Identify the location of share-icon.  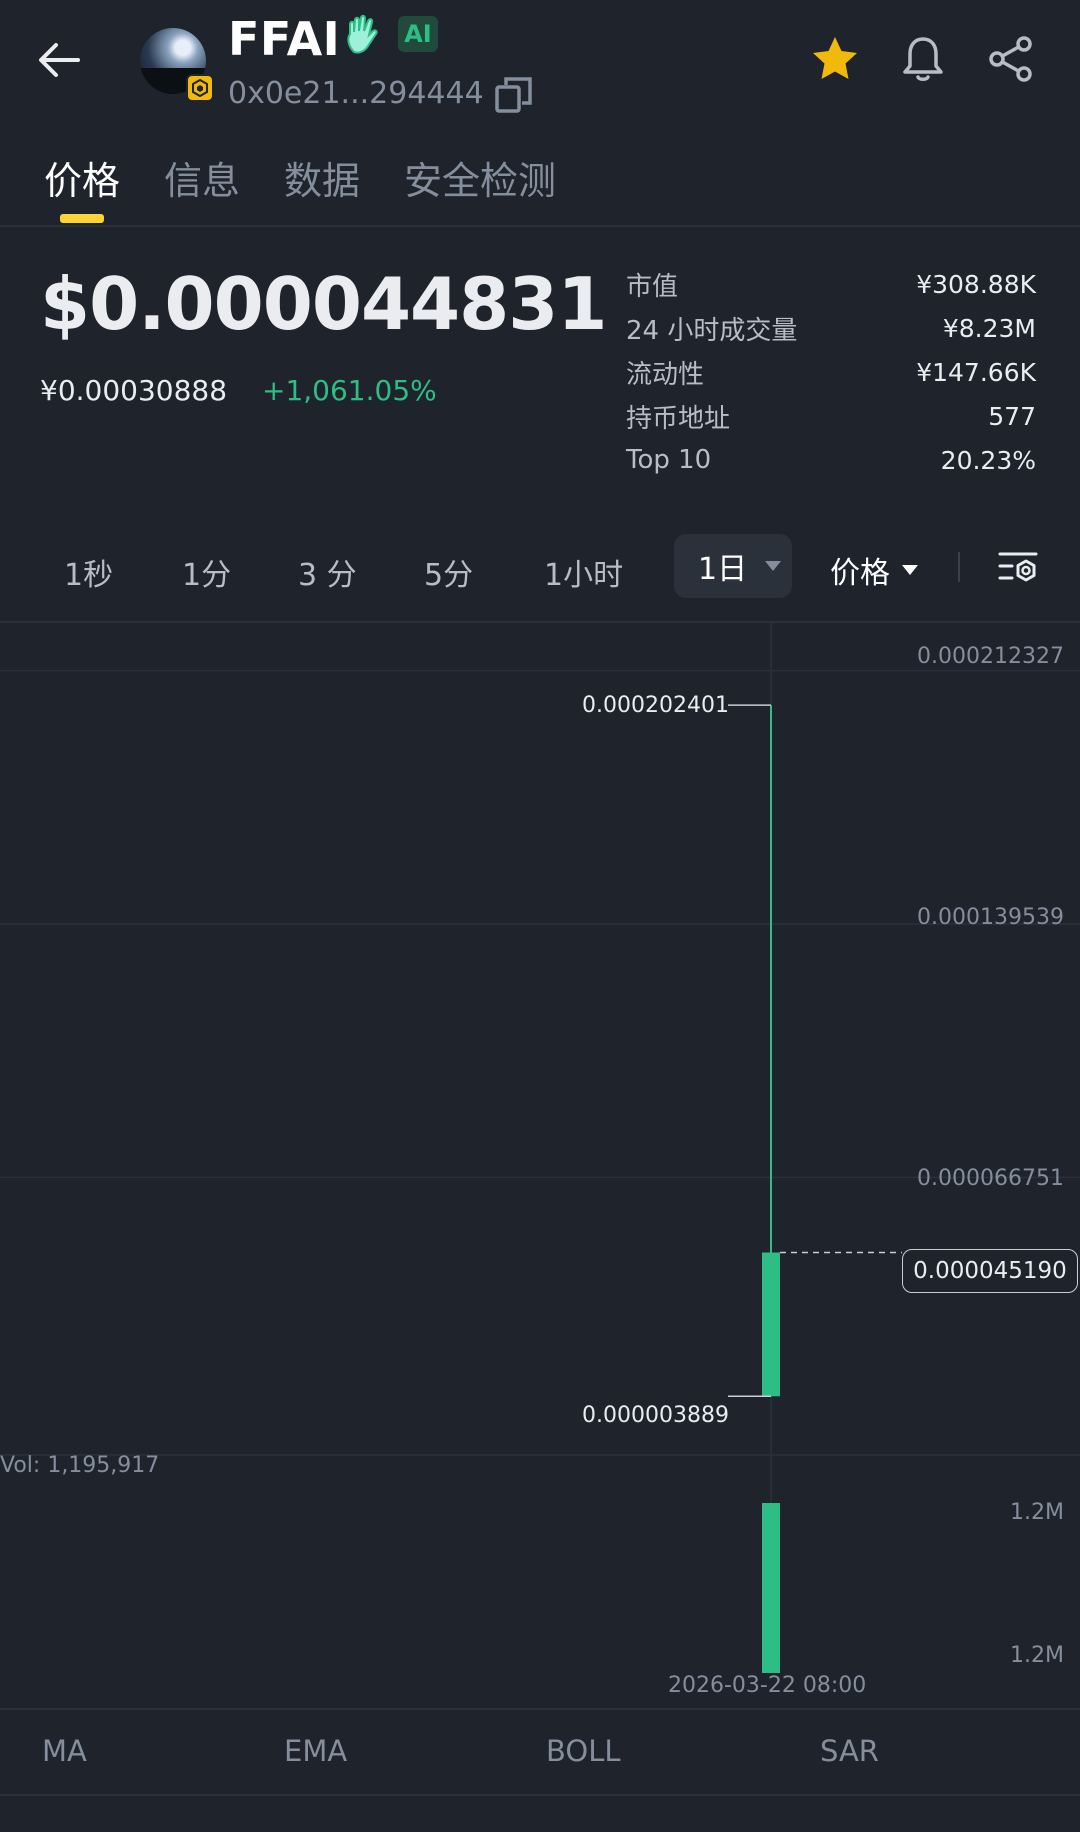
(1011, 59).